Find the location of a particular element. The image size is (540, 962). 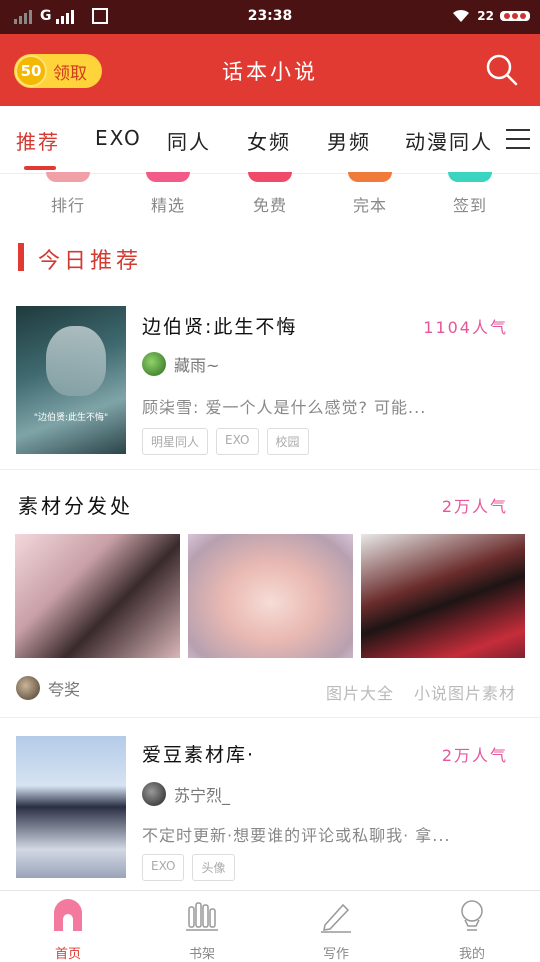

tab-female: 女频 is located at coordinates (269, 140).